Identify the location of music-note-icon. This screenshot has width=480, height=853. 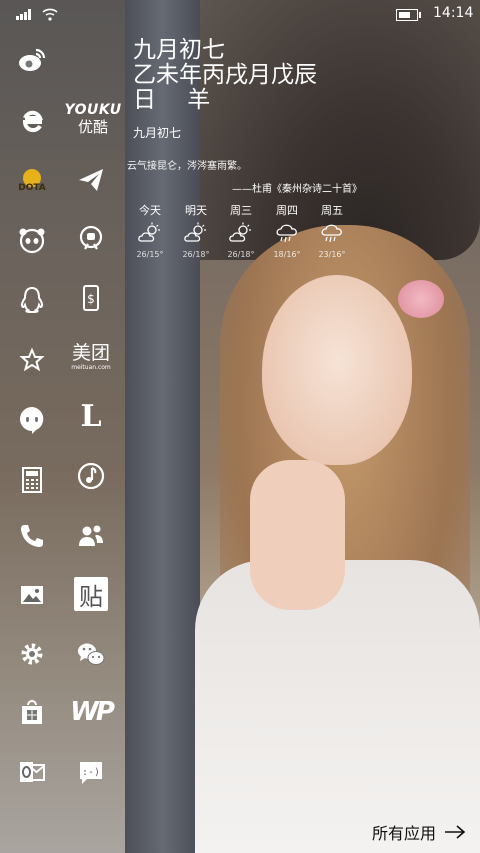
(91, 476).